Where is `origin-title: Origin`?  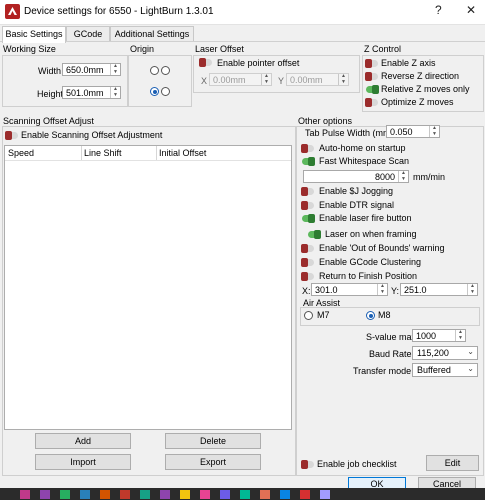
origin-title: Origin is located at coordinates (142, 49).